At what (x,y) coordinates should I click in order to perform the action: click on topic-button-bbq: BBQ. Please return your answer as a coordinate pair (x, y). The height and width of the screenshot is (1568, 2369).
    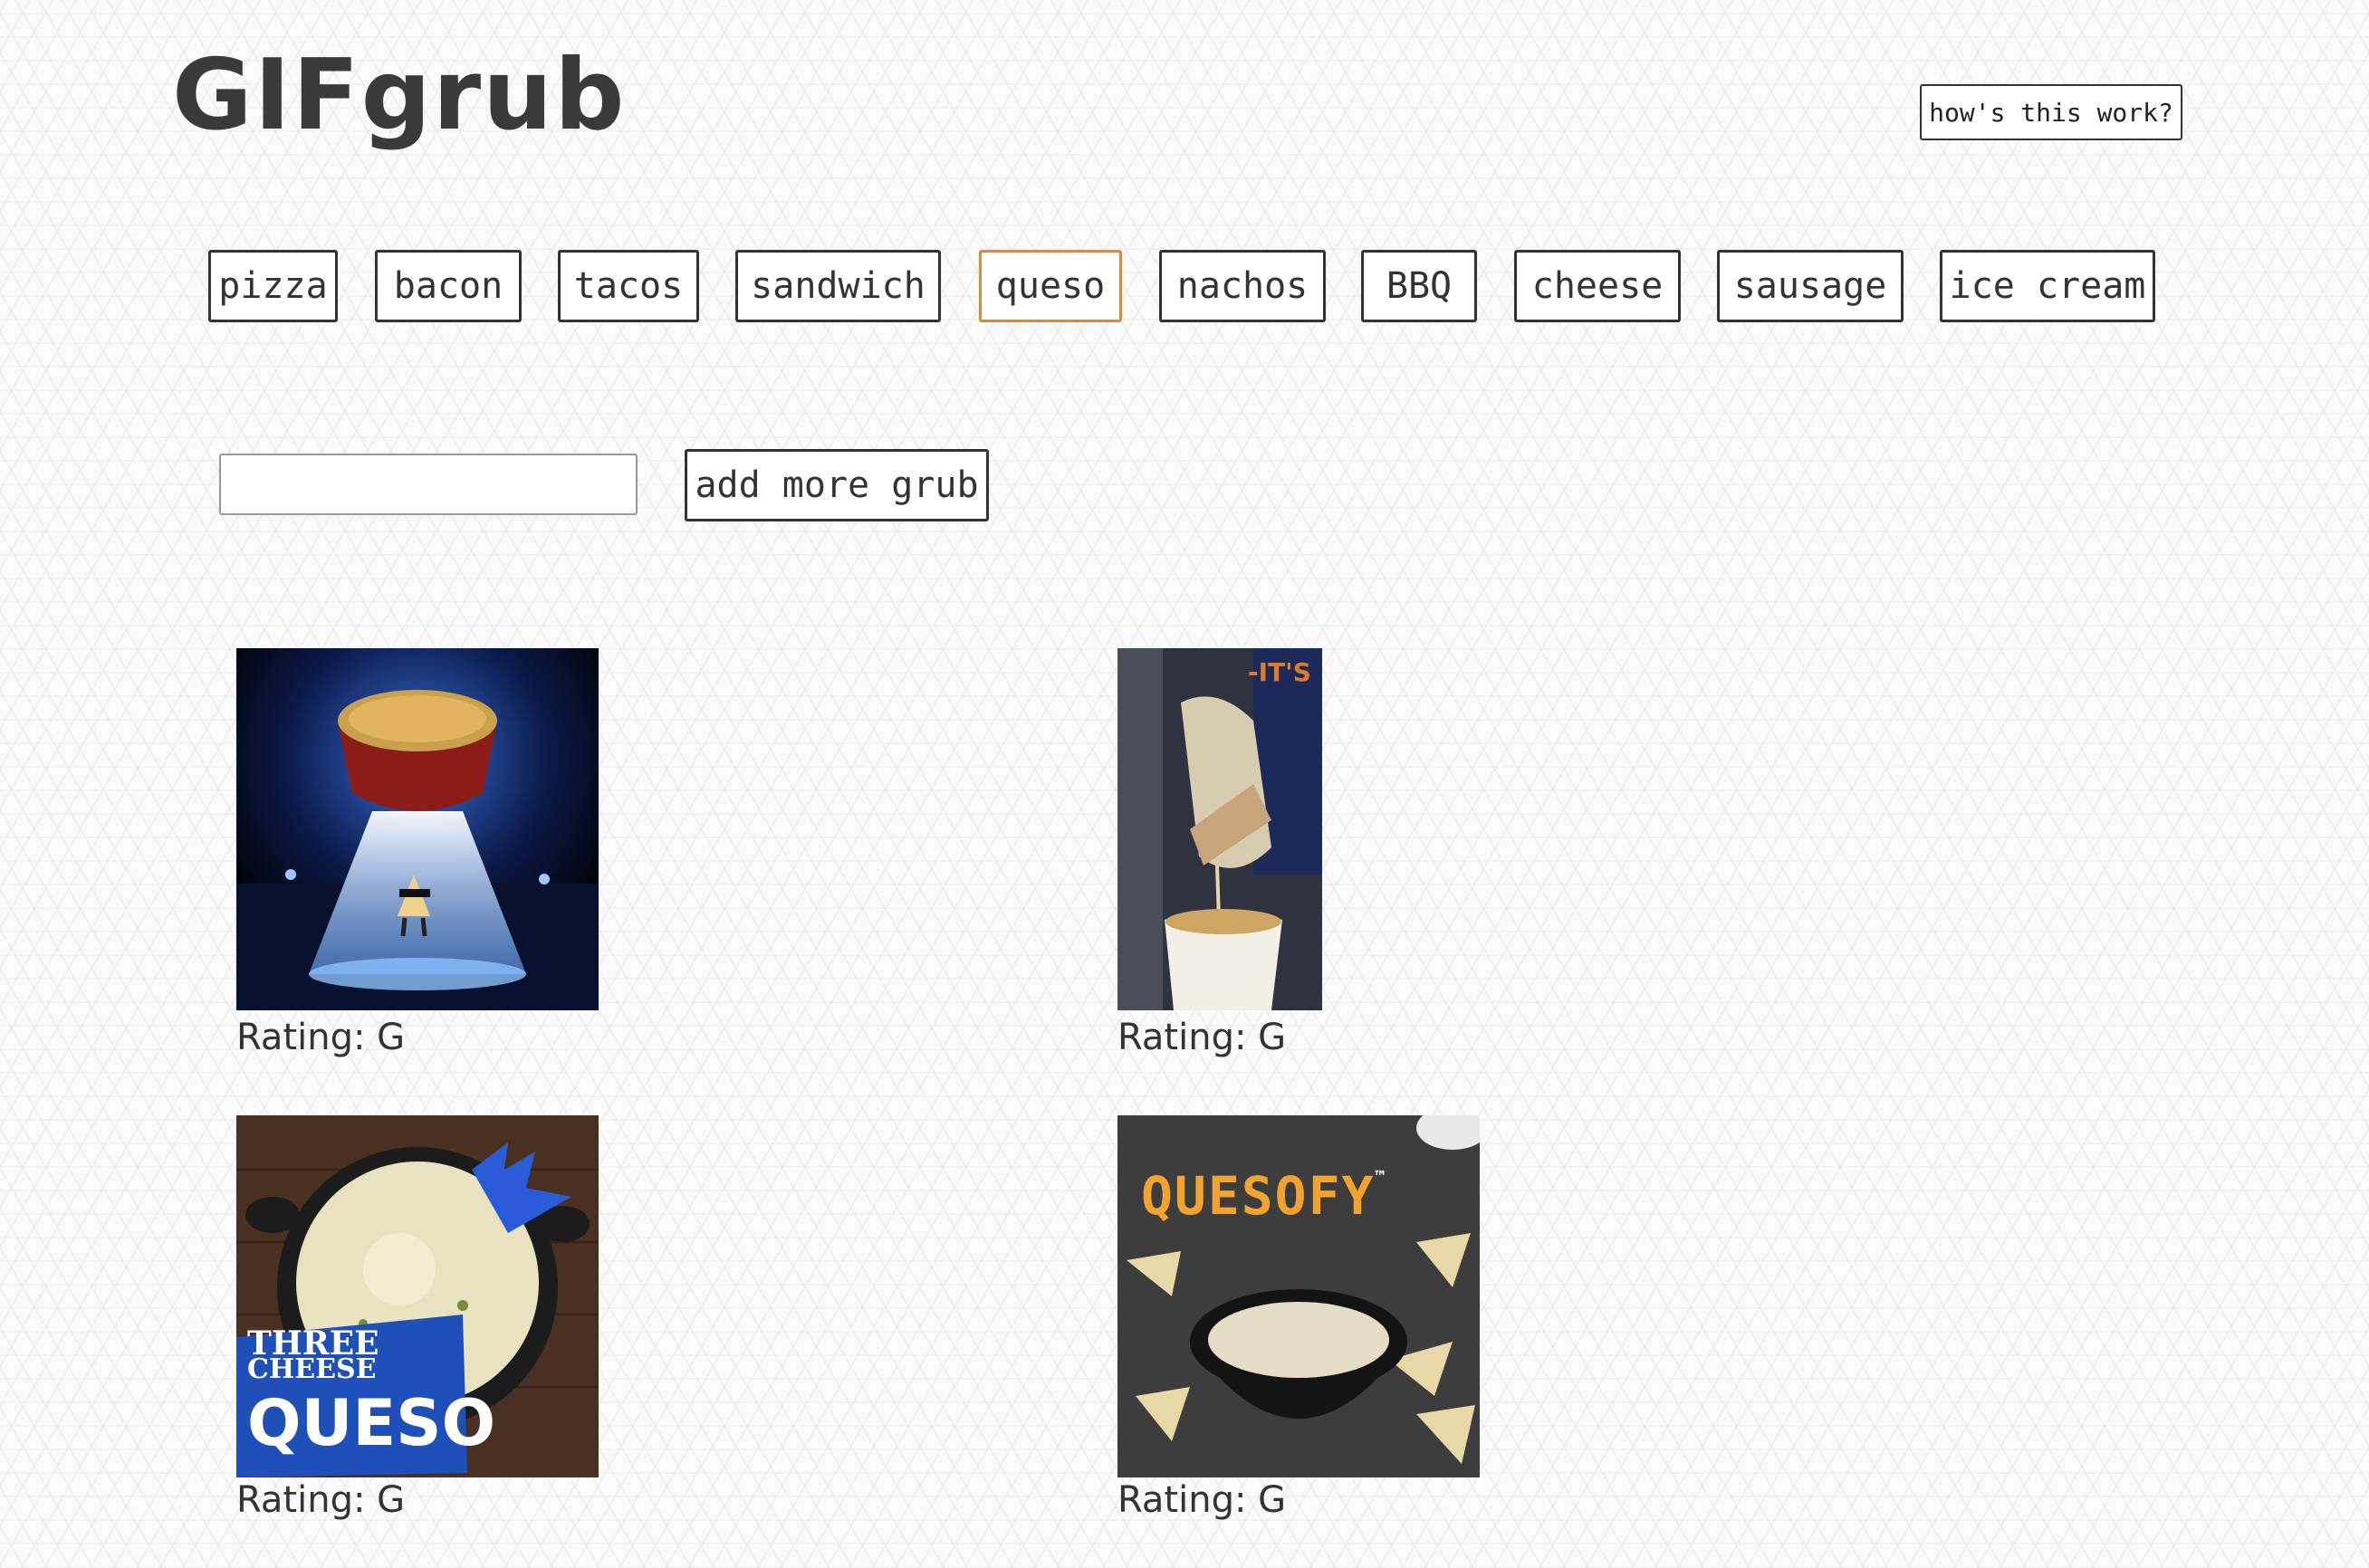
    Looking at the image, I should click on (1419, 286).